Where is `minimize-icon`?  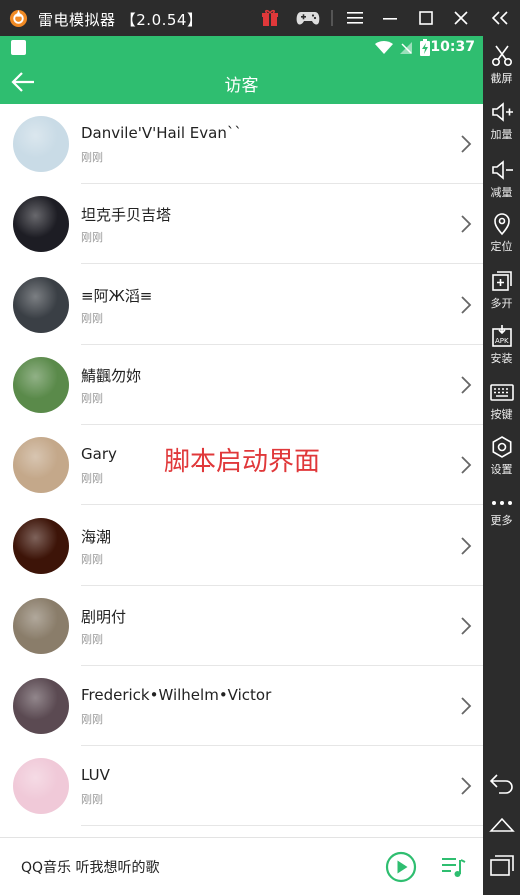 minimize-icon is located at coordinates (390, 18).